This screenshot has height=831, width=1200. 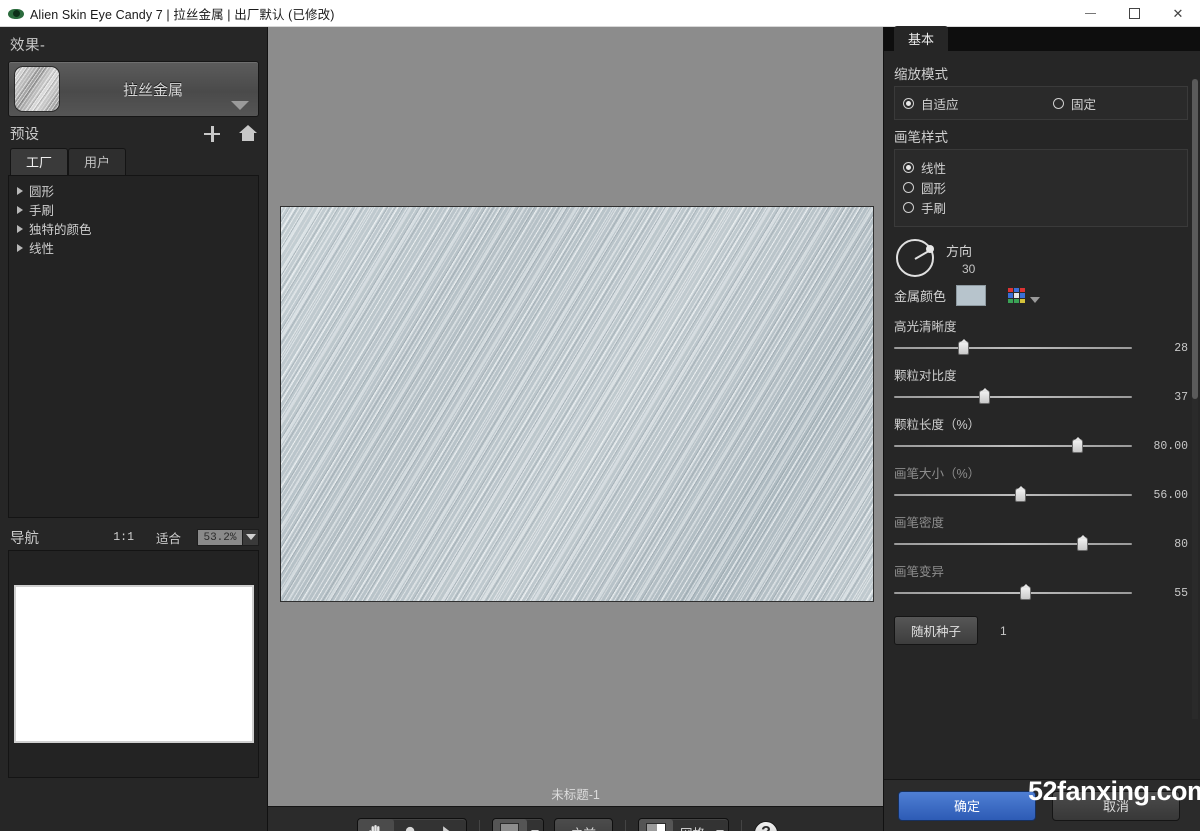 What do you see at coordinates (448, 825) in the screenshot?
I see `pointer-icon` at bounding box center [448, 825].